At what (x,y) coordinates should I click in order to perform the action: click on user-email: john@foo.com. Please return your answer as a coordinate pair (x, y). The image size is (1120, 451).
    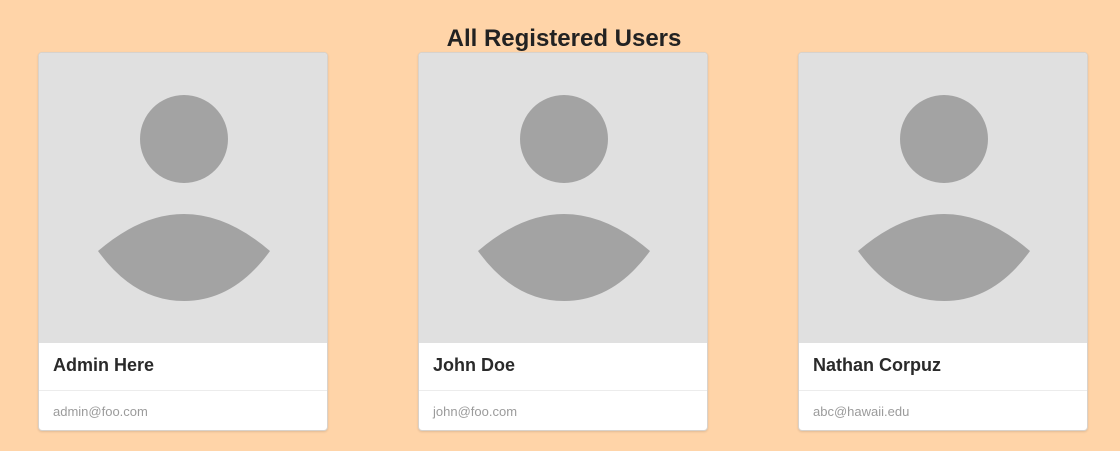
    Looking at the image, I should click on (475, 411).